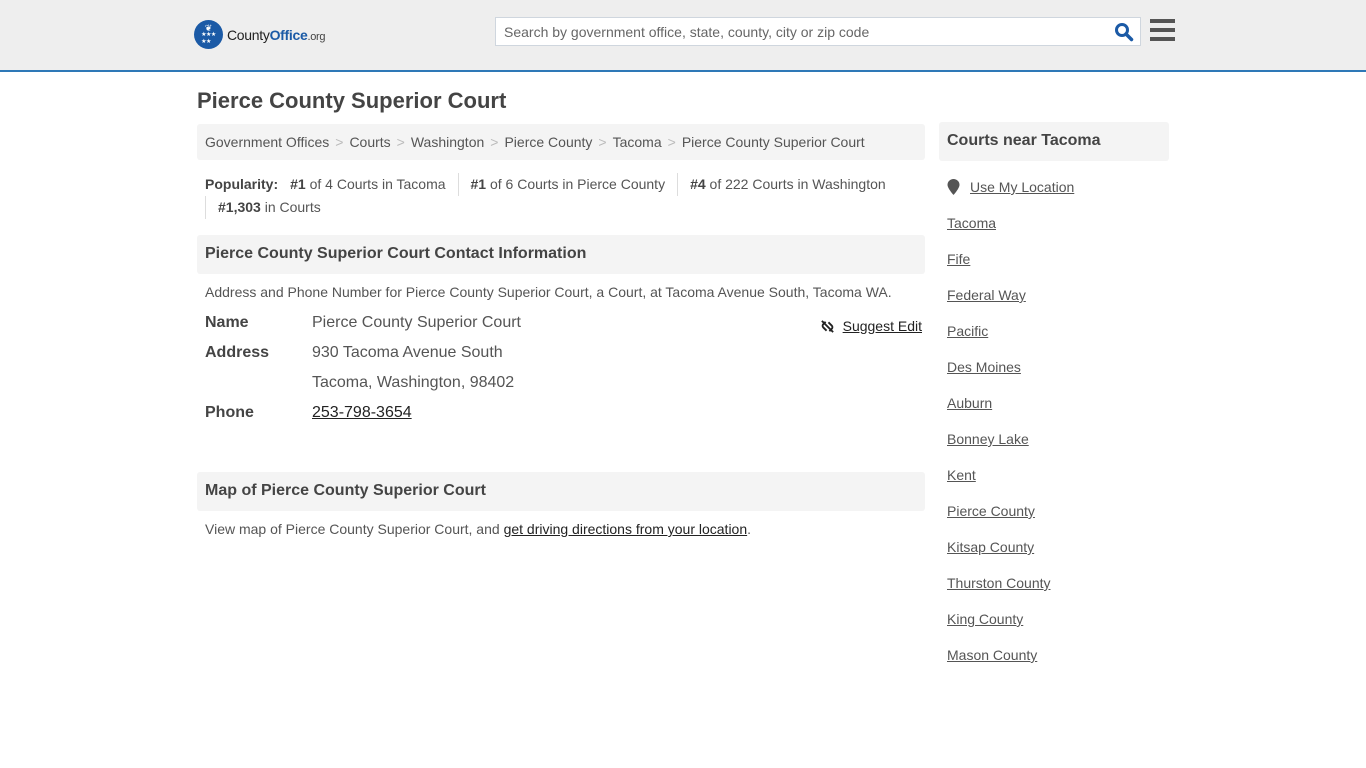  What do you see at coordinates (1054, 259) in the screenshot?
I see `list-item: Fife` at bounding box center [1054, 259].